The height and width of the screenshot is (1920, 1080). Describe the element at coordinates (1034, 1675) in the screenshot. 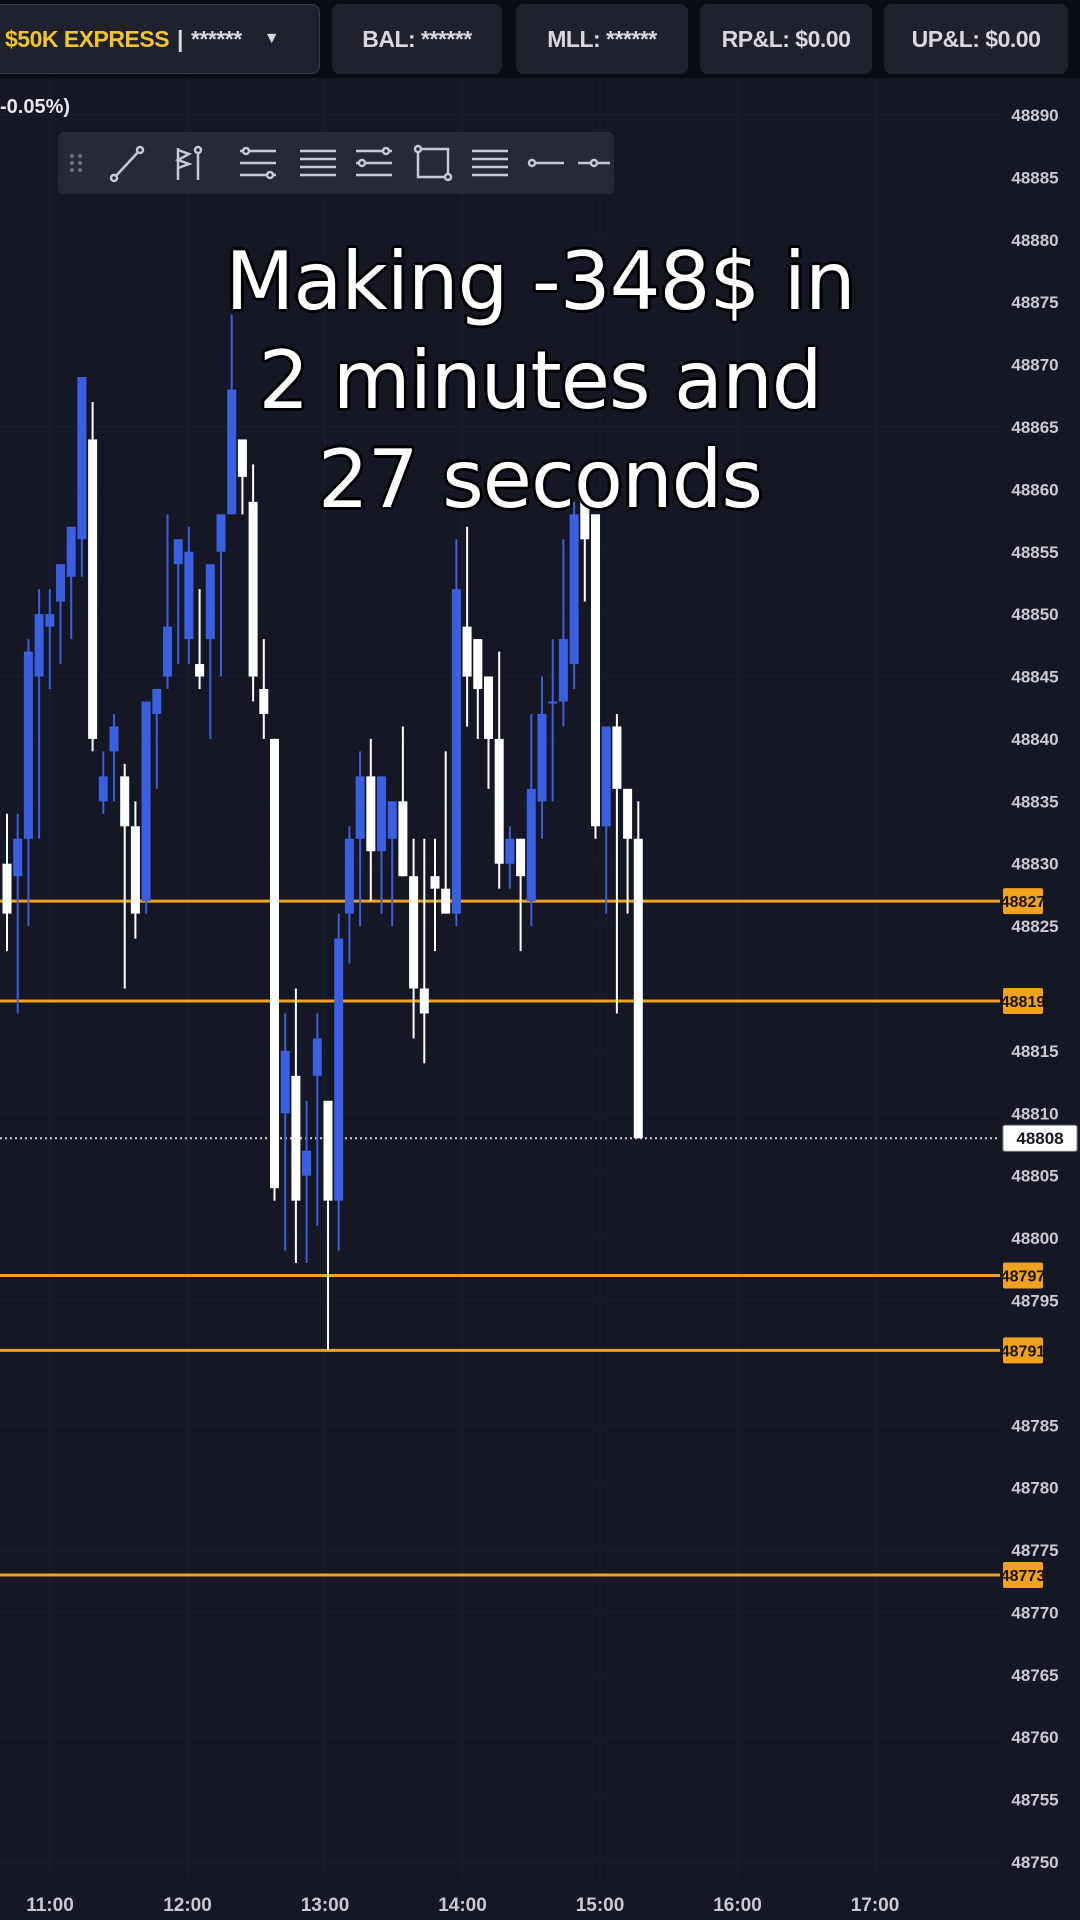

I see `price-tick-label: 48765` at that location.